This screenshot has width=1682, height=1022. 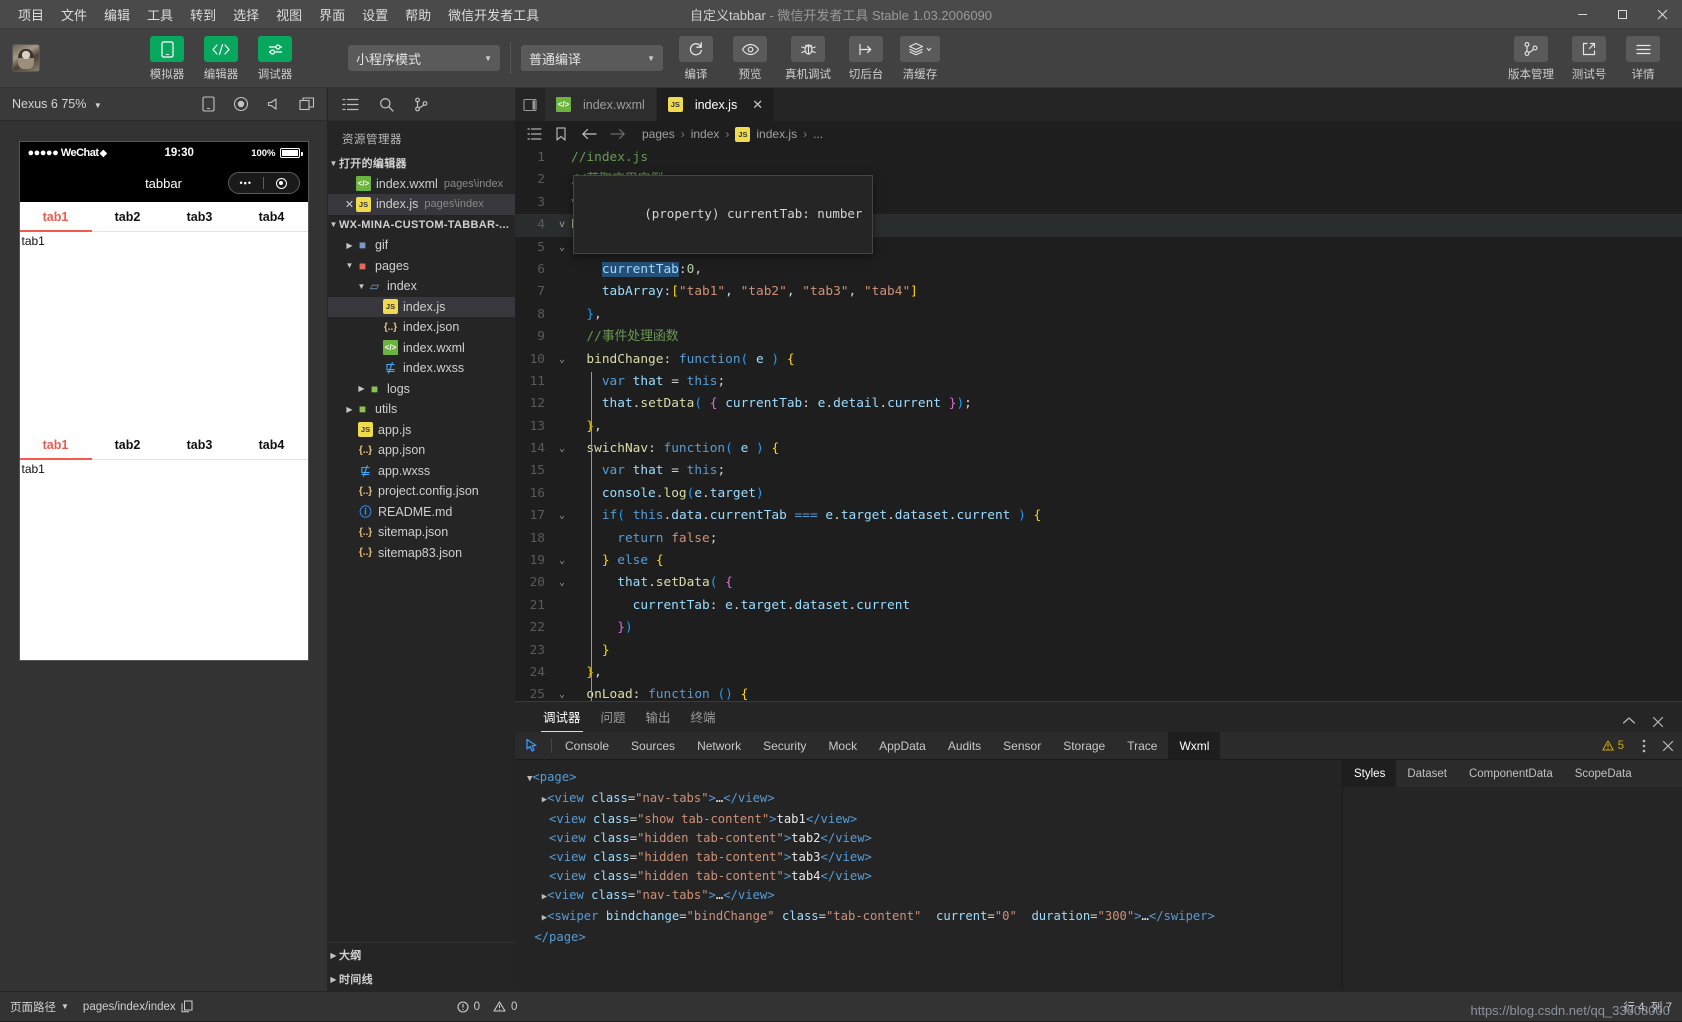 I want to click on close-icon, so click(x=1658, y=722).